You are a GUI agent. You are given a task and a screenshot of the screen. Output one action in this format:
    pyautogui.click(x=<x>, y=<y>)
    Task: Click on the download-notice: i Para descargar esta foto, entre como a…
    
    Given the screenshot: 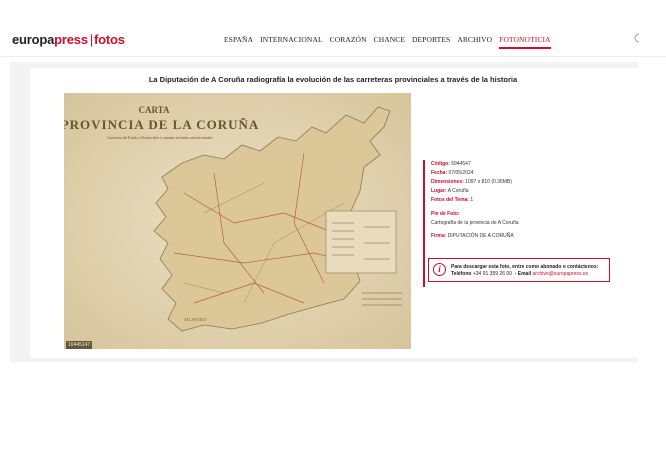 What is the action you would take?
    pyautogui.click(x=519, y=270)
    